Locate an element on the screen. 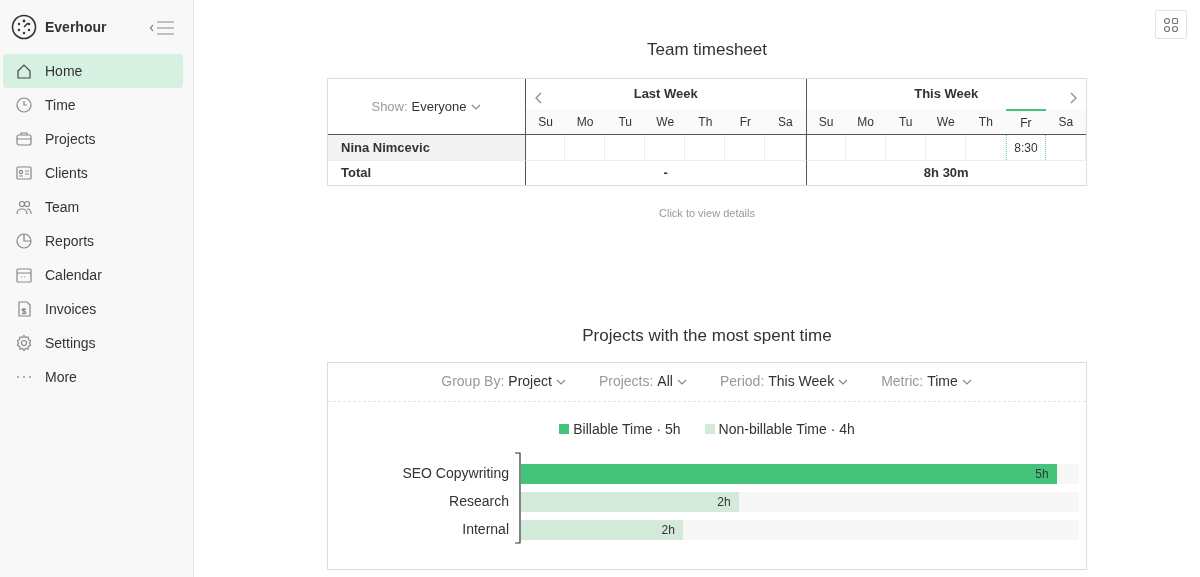 The image size is (1200, 577). nav-item: Team is located at coordinates (93, 207).